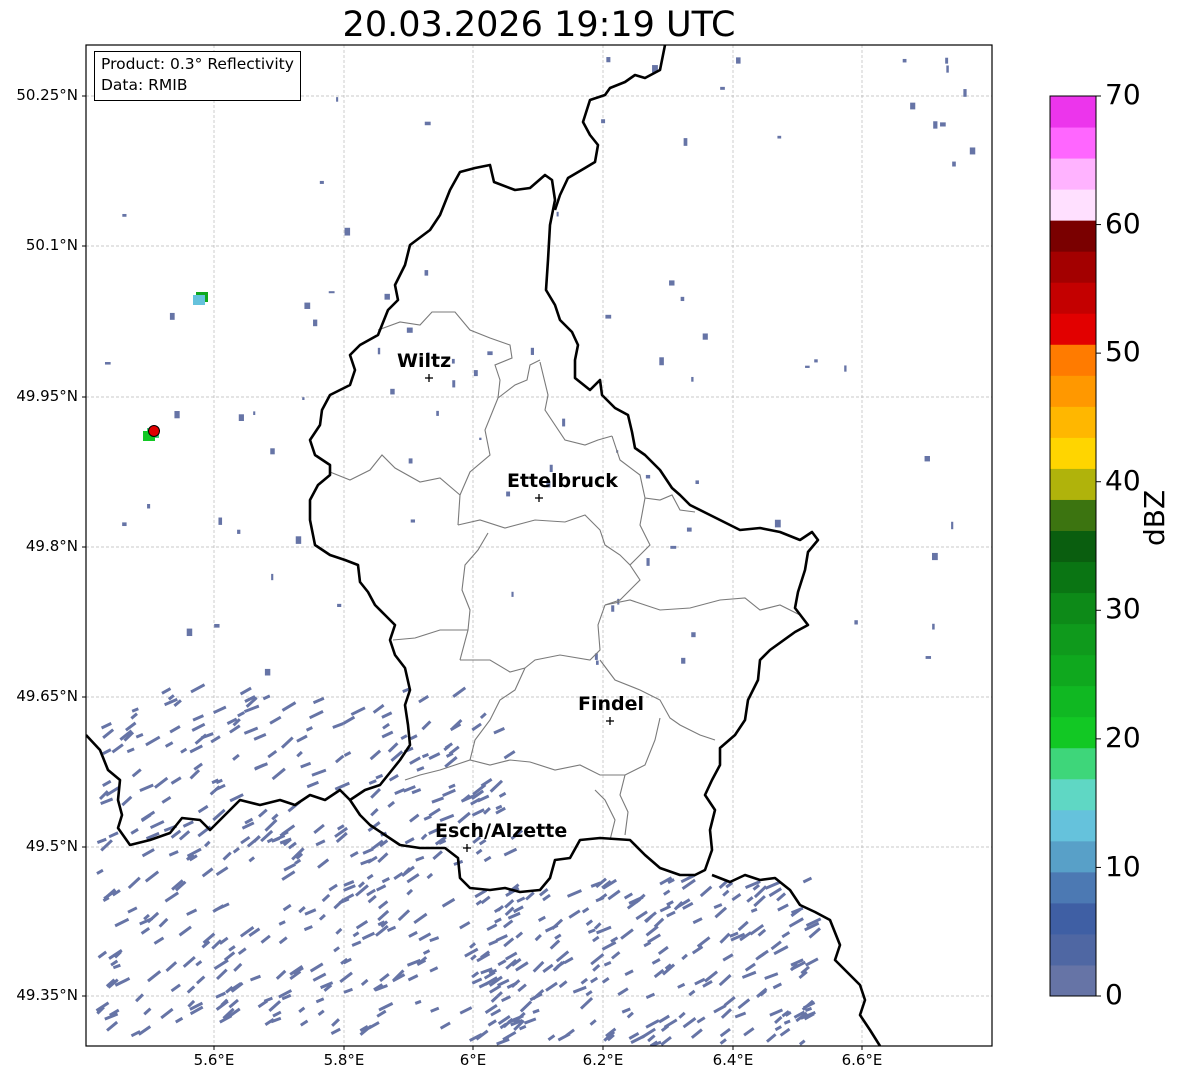 The width and height of the screenshot is (1184, 1081). What do you see at coordinates (611, 704) in the screenshot?
I see `city-label-findel: Findel` at bounding box center [611, 704].